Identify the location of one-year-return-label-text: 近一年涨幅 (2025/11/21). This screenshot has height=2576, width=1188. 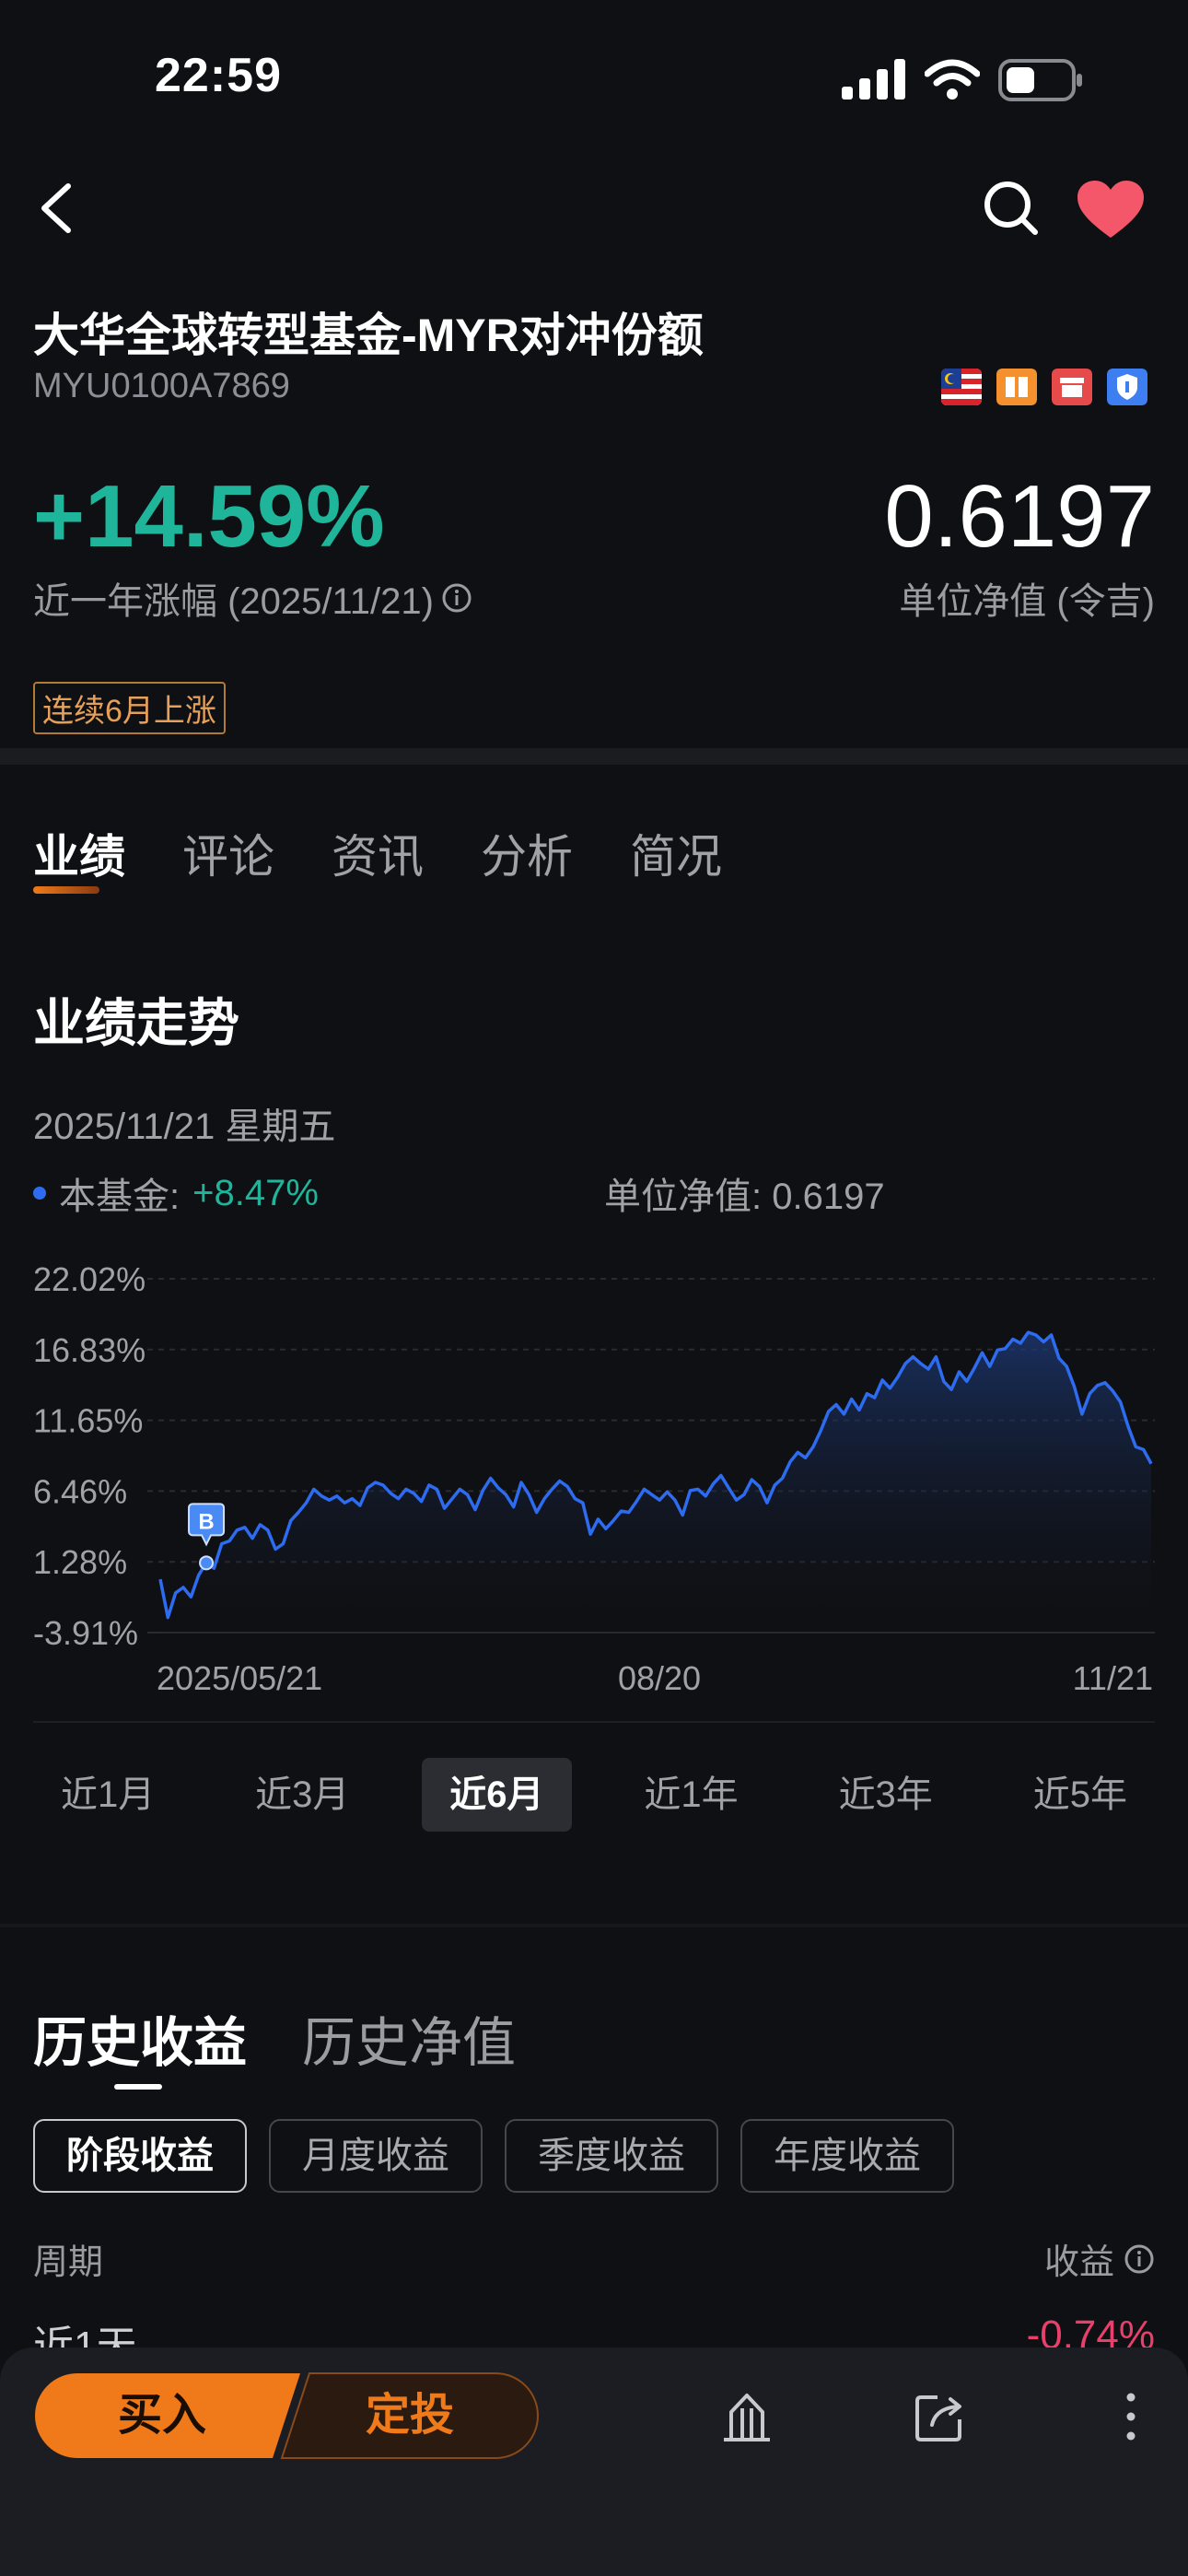
(233, 601).